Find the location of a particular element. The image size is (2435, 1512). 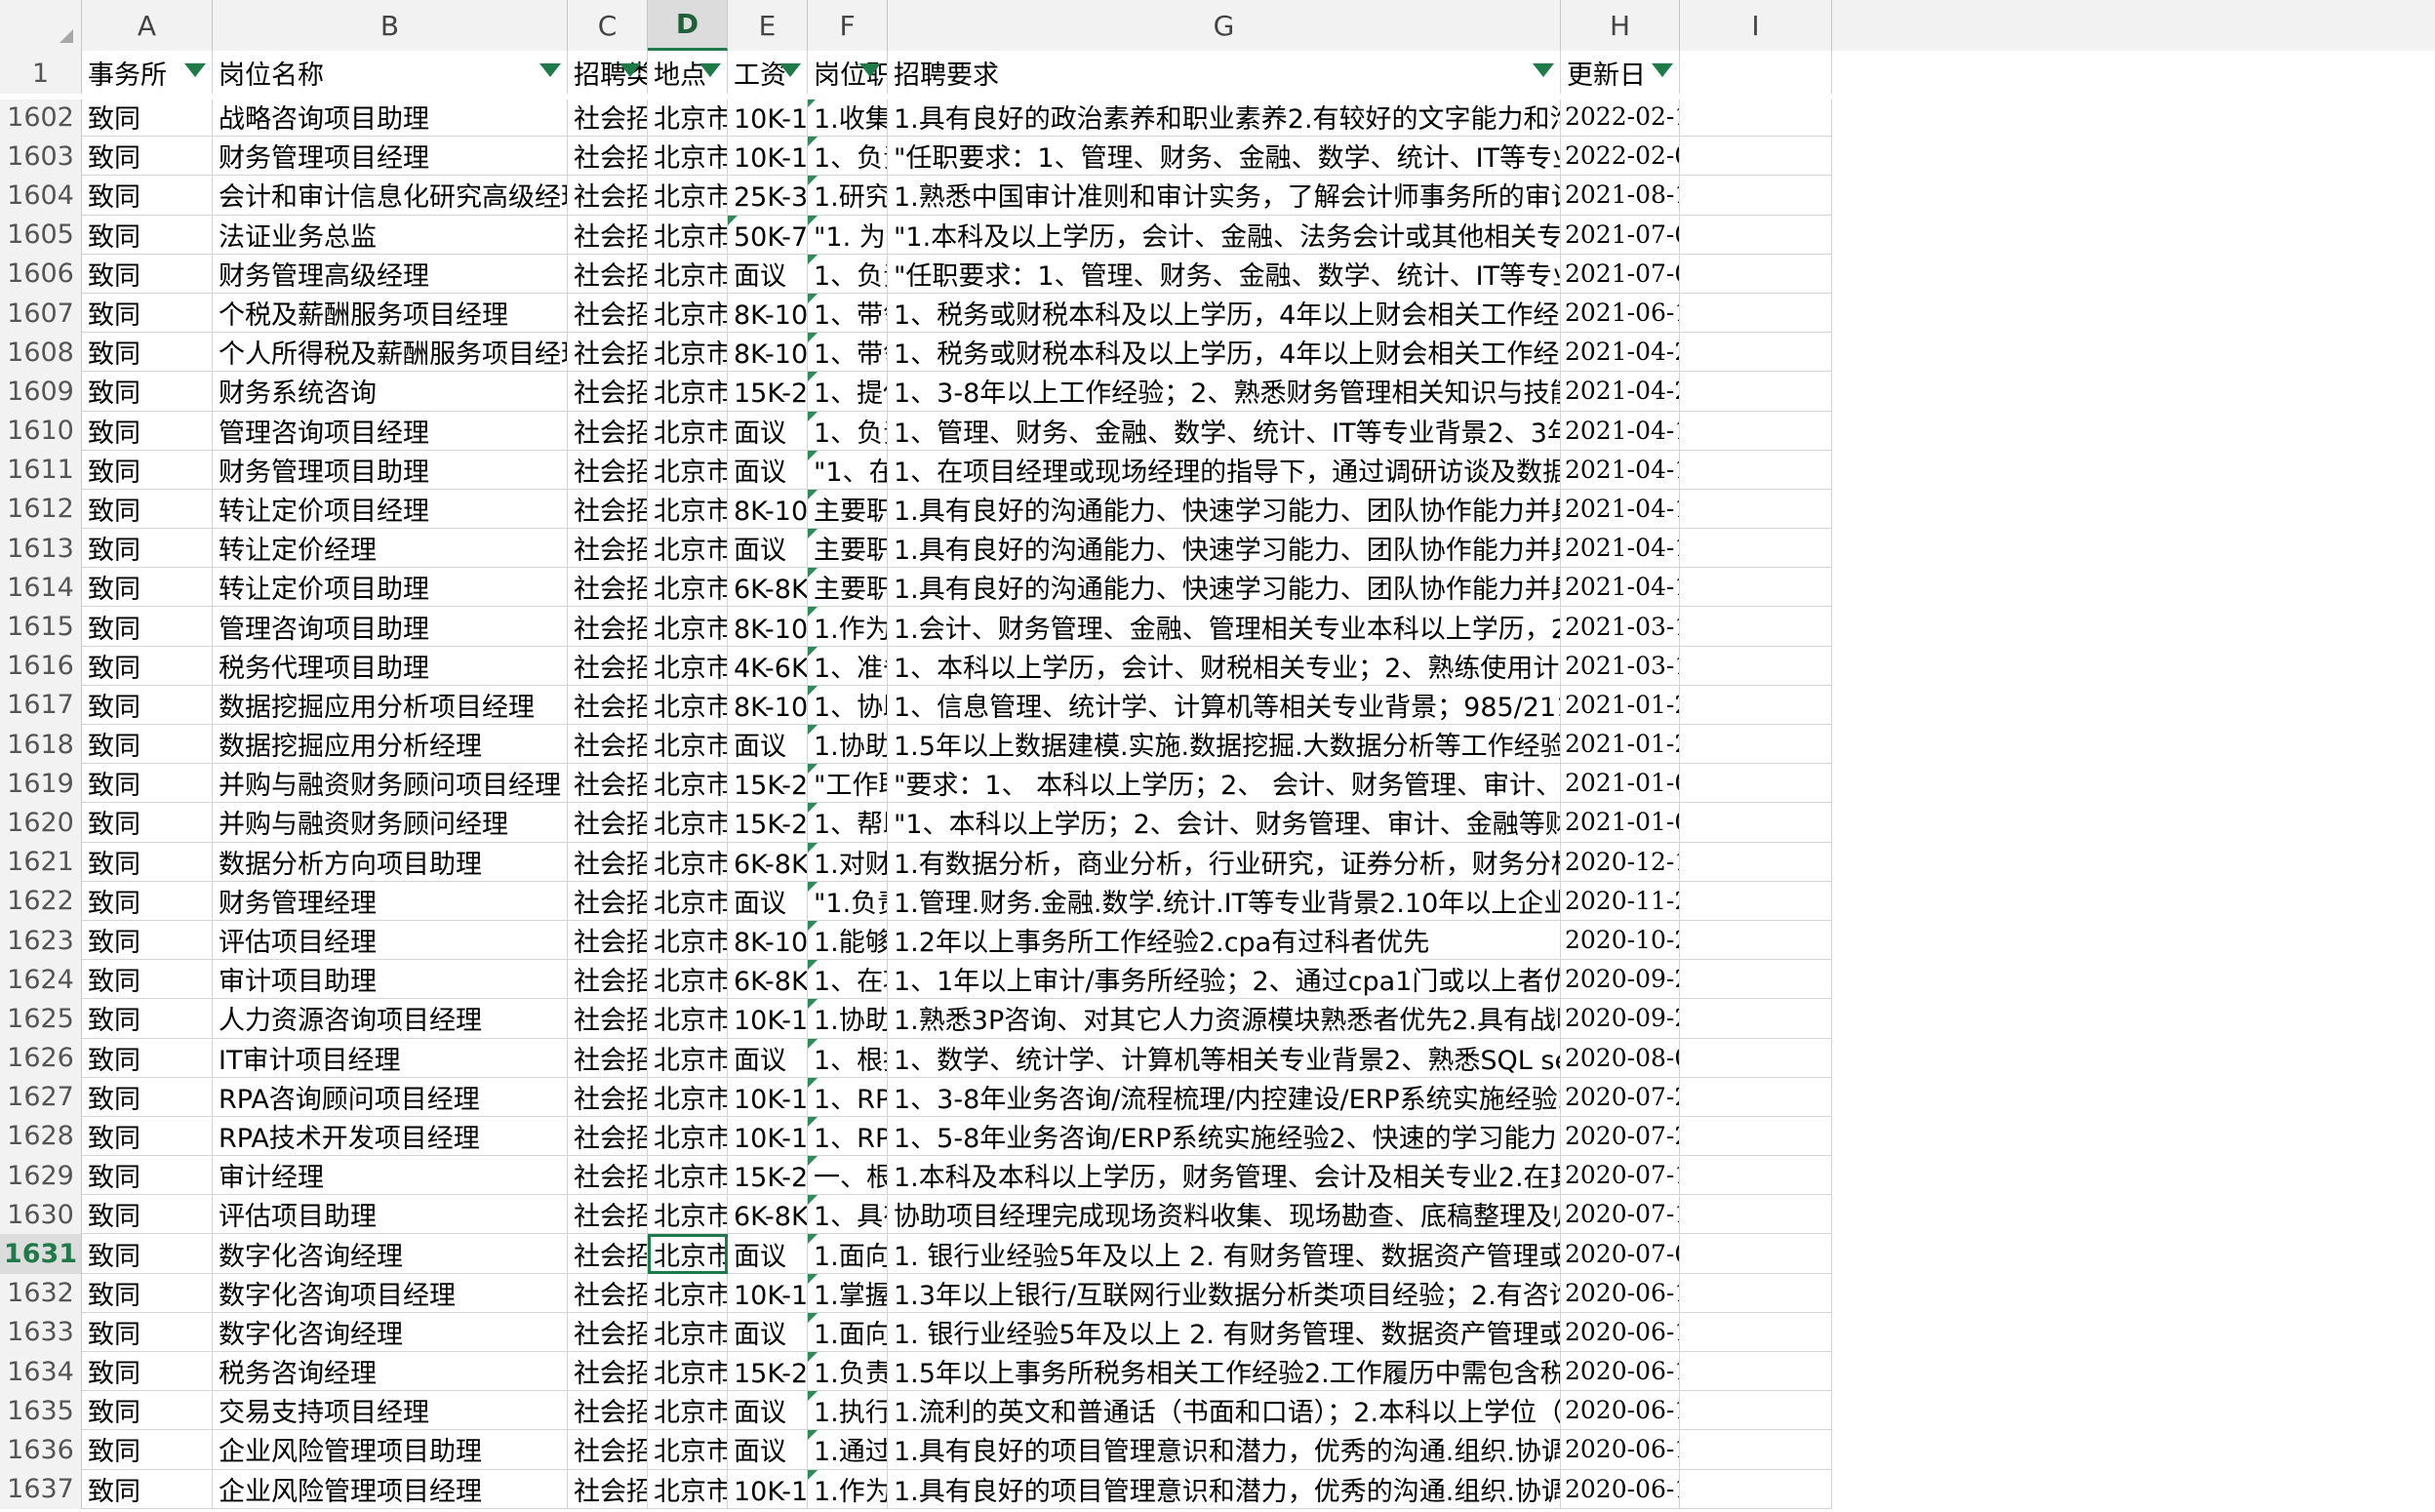

column-header-c: C is located at coordinates (608, 25).